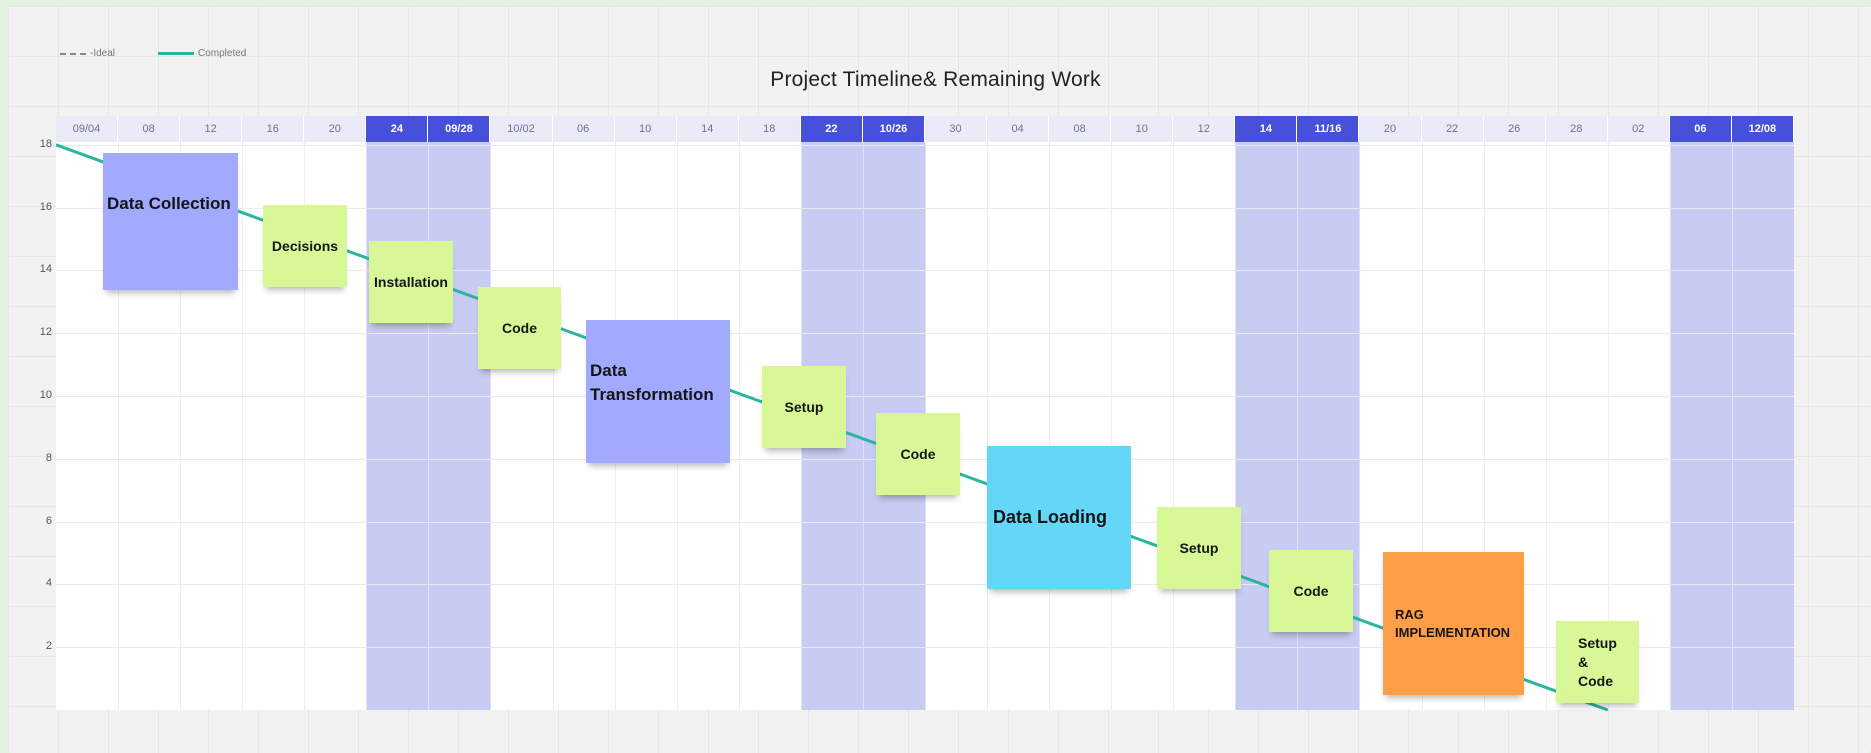 Image resolution: width=1871 pixels, height=753 pixels. Describe the element at coordinates (170, 221) in the screenshot. I see `task-note-blue: Data Collection` at that location.